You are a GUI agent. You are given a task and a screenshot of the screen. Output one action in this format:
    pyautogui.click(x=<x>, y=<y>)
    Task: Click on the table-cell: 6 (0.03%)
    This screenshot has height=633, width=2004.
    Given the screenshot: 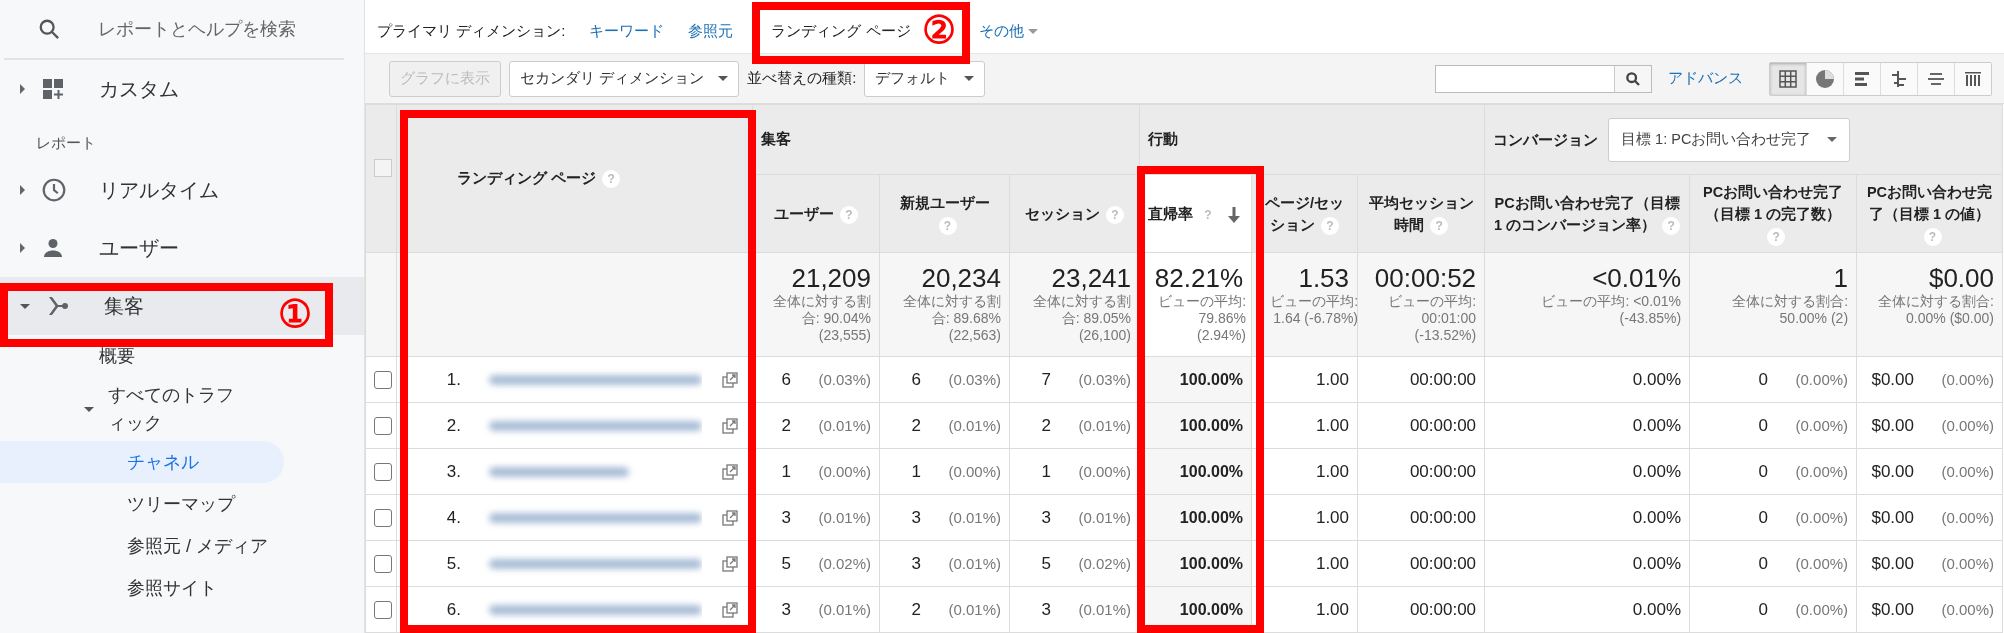 What is the action you would take?
    pyautogui.click(x=944, y=379)
    